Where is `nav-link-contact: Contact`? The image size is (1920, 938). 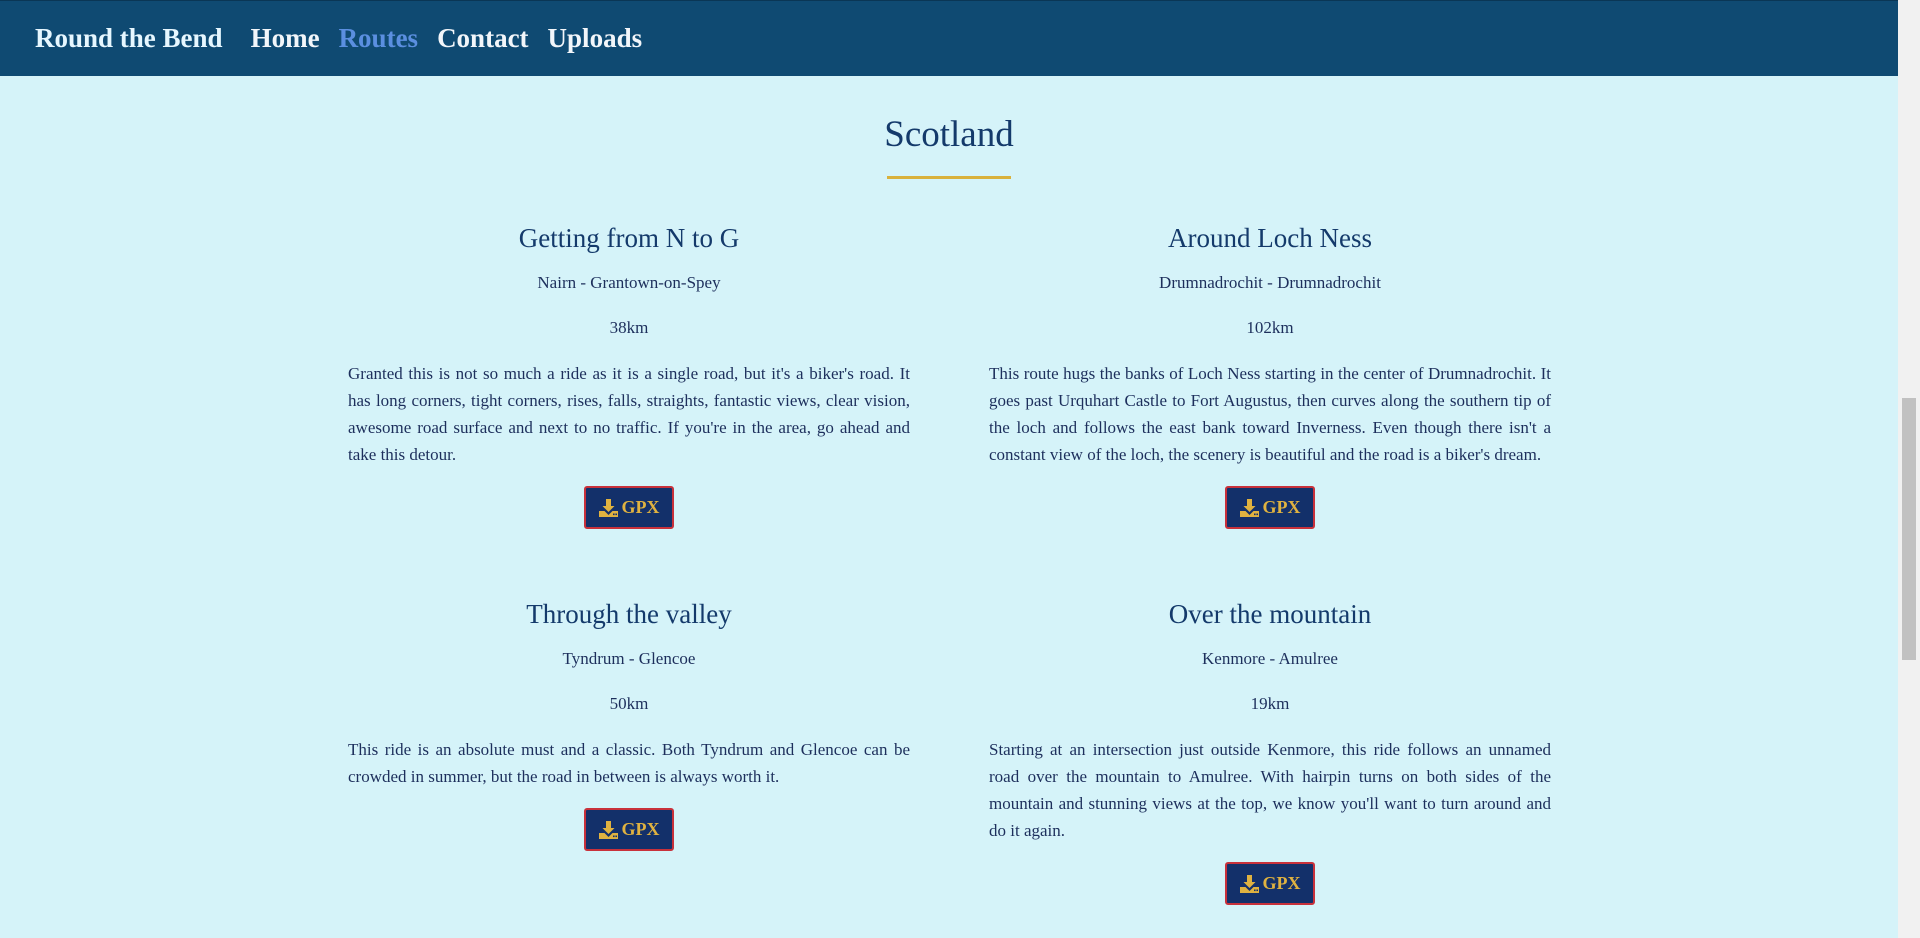 nav-link-contact: Contact is located at coordinates (482, 38).